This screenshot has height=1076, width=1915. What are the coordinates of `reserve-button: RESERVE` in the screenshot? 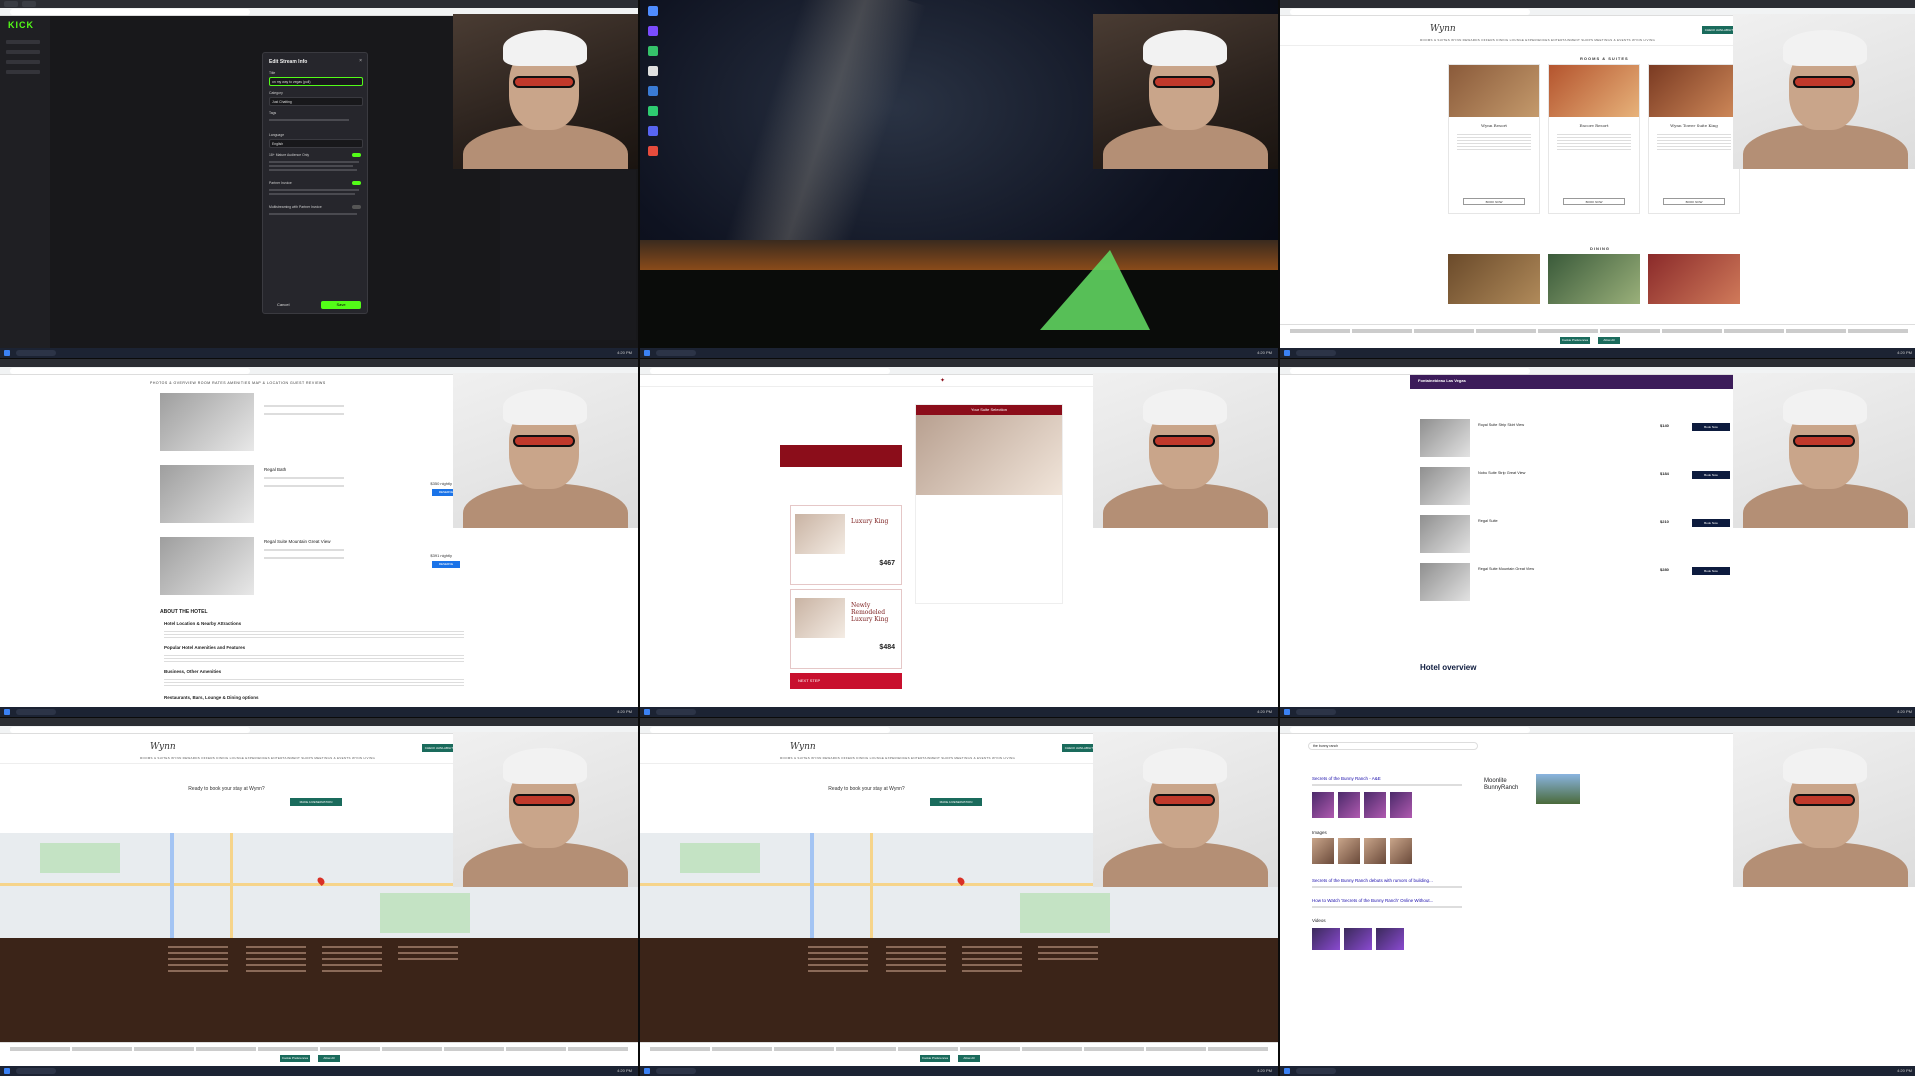 It's located at (446, 564).